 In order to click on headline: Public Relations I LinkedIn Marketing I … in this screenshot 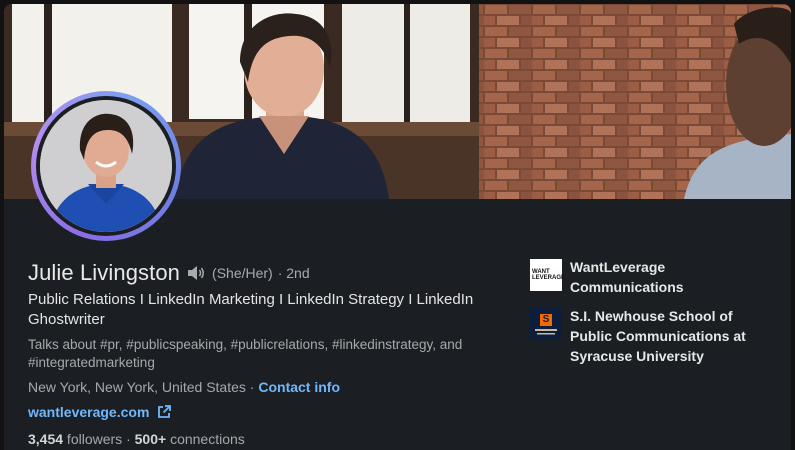, I will do `click(251, 309)`.